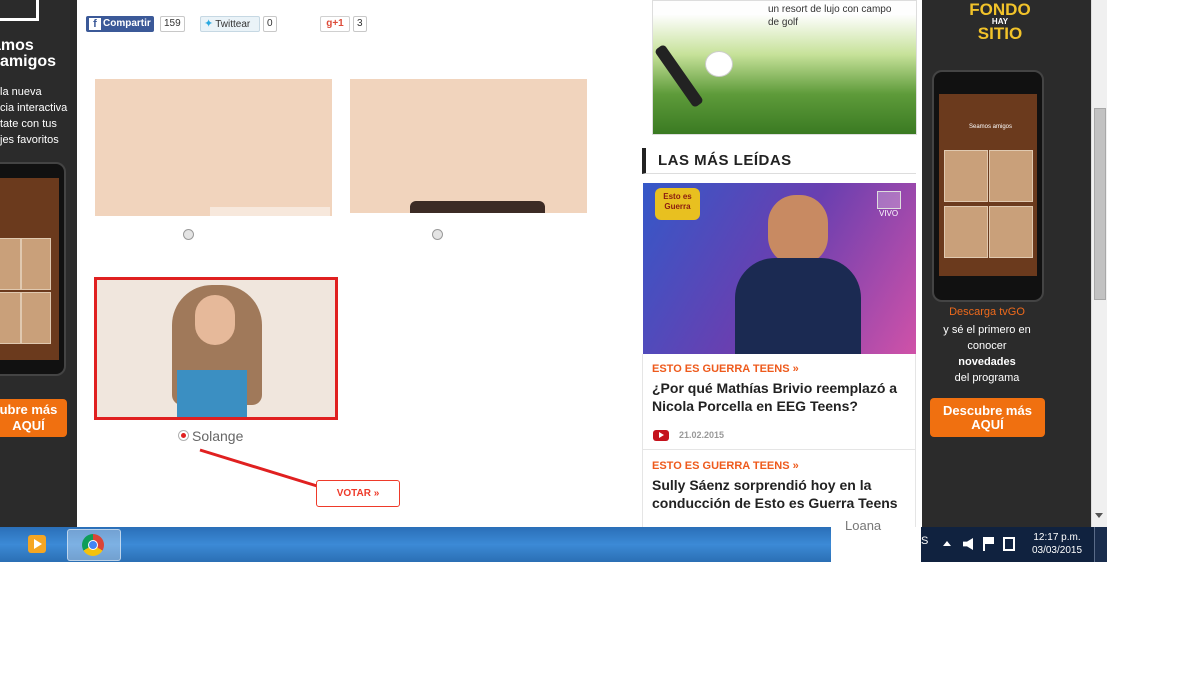  What do you see at coordinates (209, 24) in the screenshot?
I see `twitter-icon: ✦` at bounding box center [209, 24].